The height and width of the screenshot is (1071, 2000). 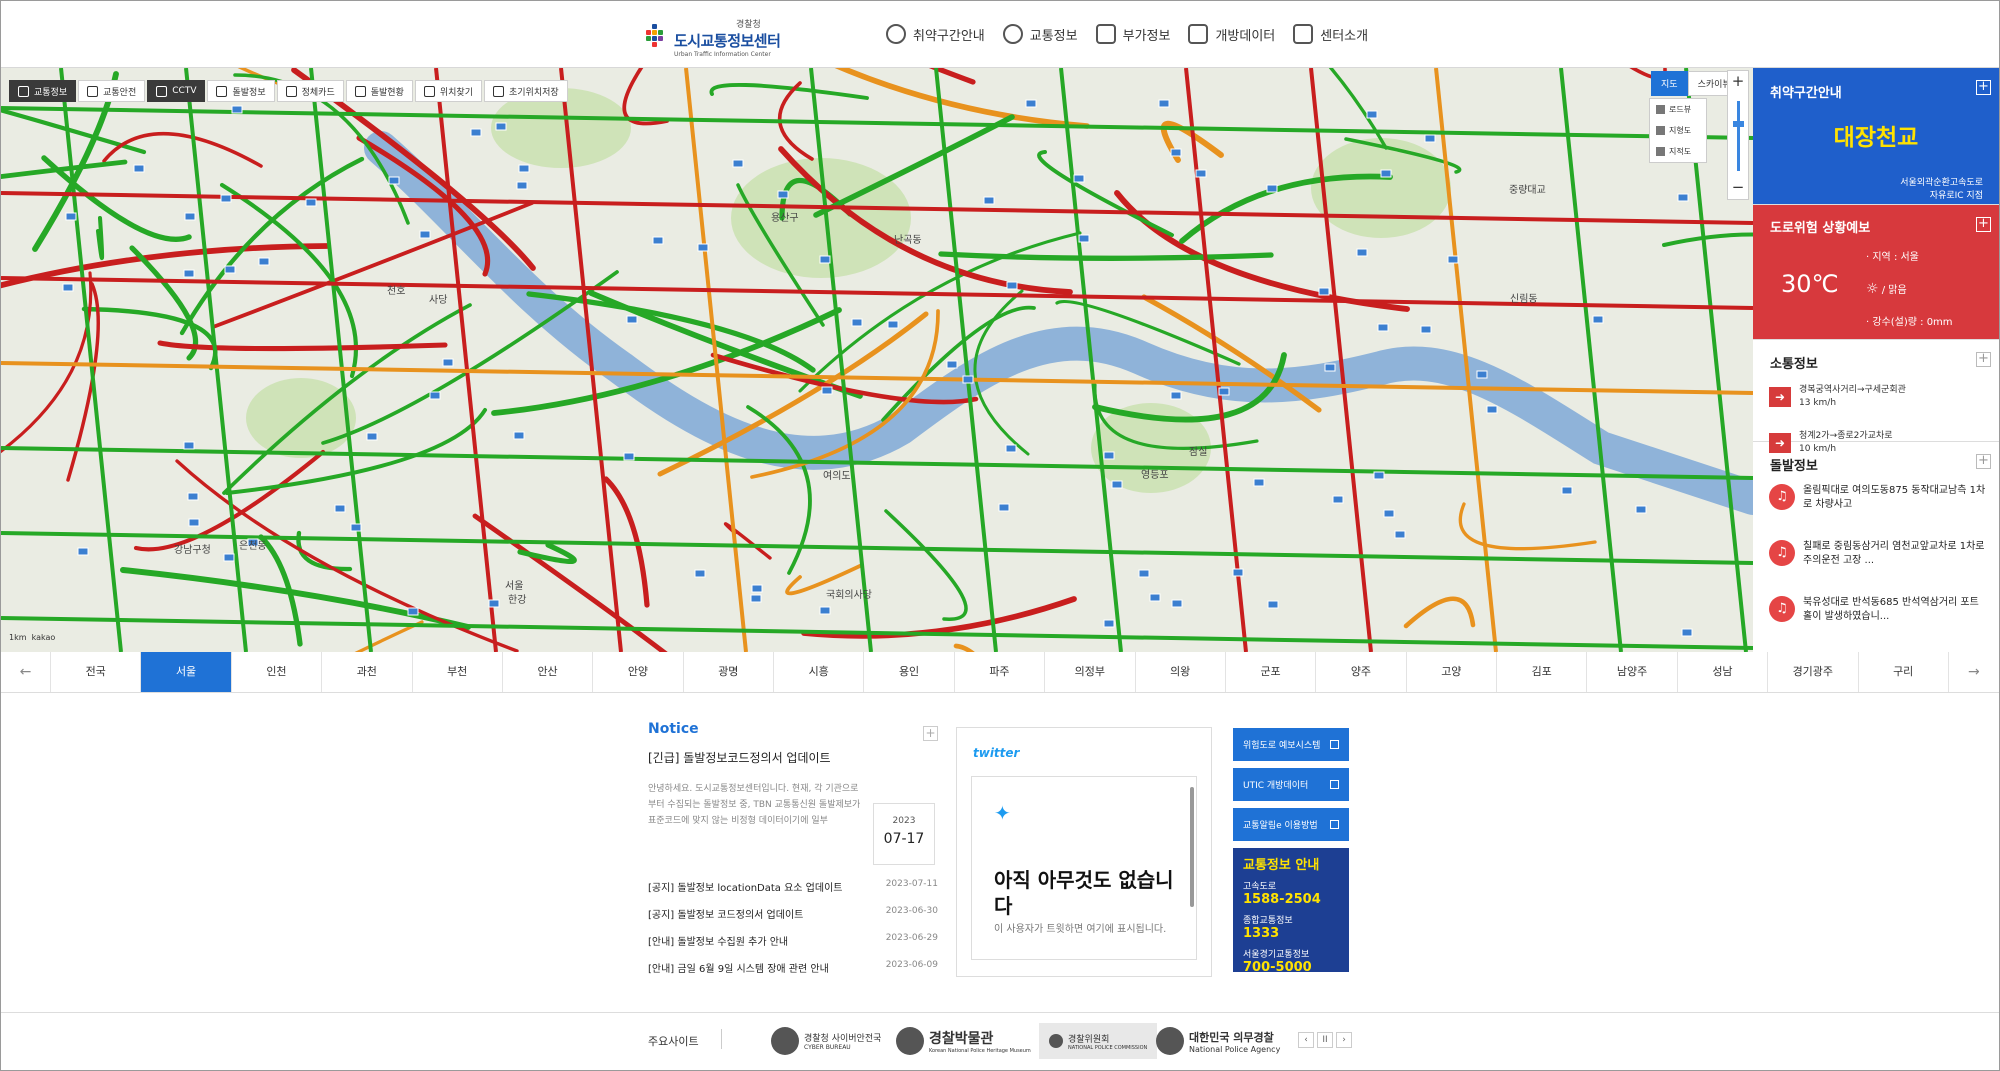 I want to click on map-place-label: 중량대교, so click(x=1527, y=190).